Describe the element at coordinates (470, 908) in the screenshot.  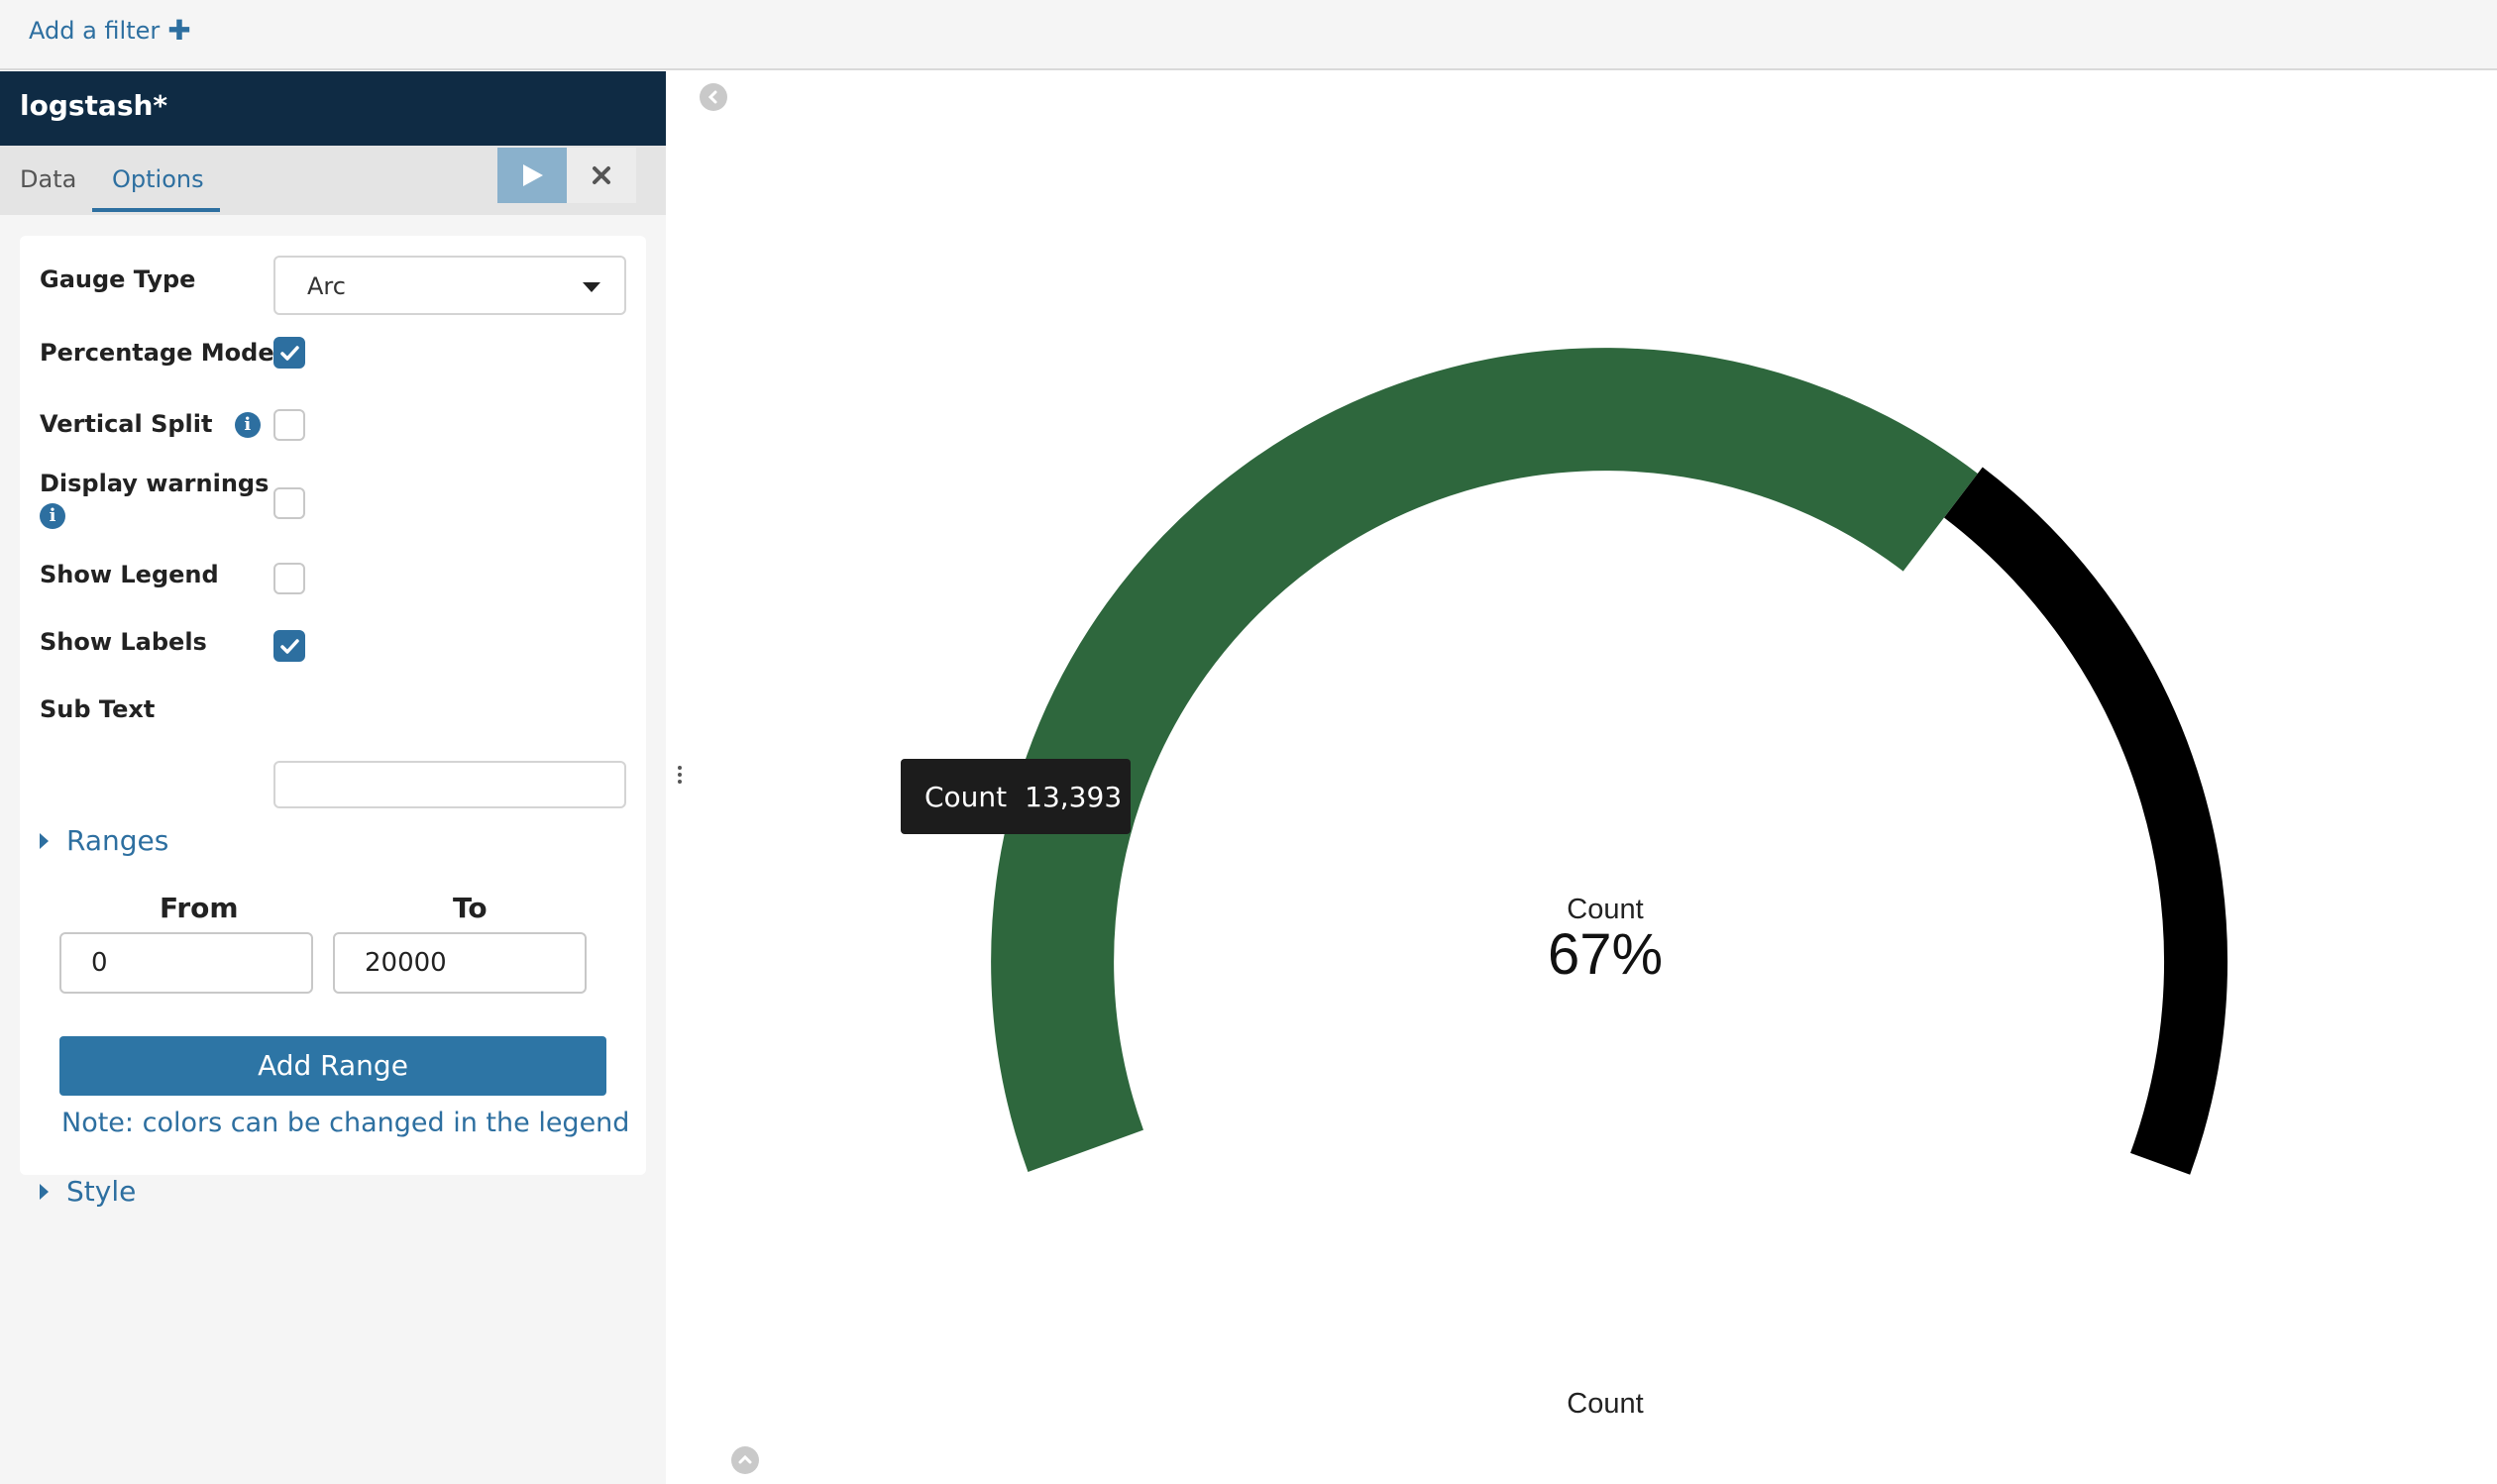
I see `to-column-header: To` at that location.